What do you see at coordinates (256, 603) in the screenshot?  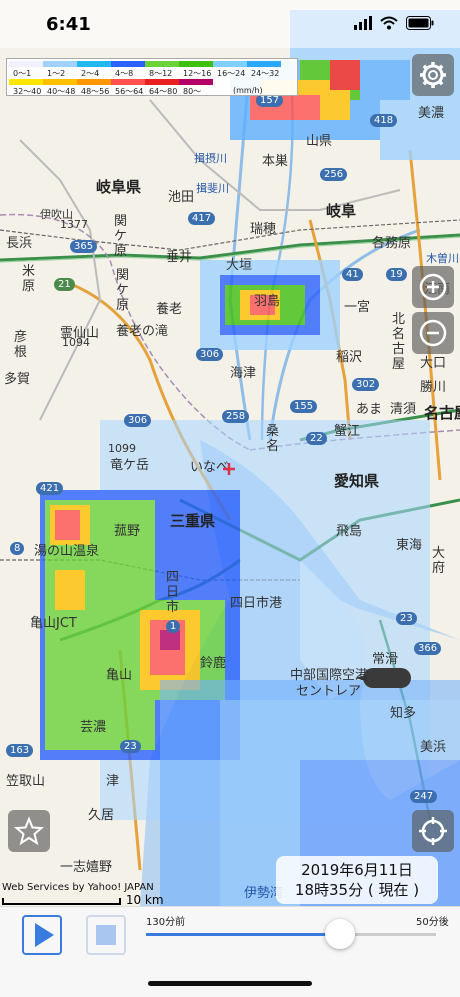 I see `map-label: 四日市港` at bounding box center [256, 603].